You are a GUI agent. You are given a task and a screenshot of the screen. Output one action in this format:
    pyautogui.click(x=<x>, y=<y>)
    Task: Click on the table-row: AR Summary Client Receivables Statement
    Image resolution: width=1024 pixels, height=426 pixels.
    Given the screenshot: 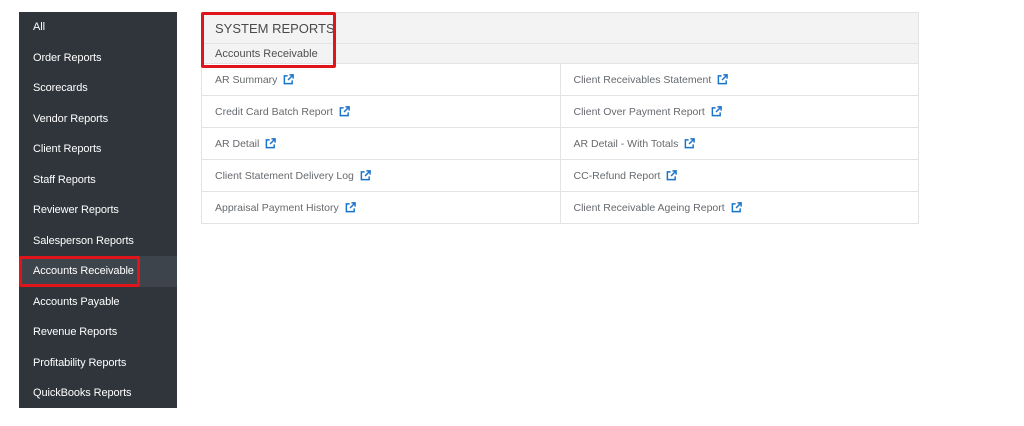 What is the action you would take?
    pyautogui.click(x=560, y=80)
    